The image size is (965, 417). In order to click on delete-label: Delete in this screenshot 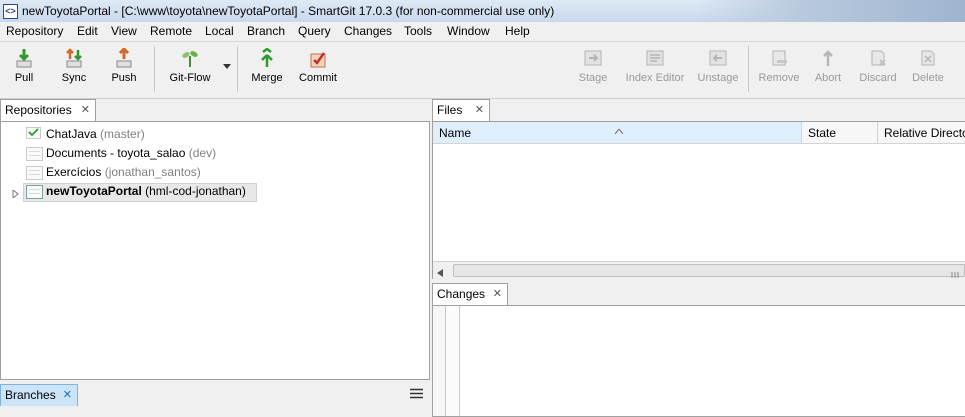, I will do `click(928, 78)`.